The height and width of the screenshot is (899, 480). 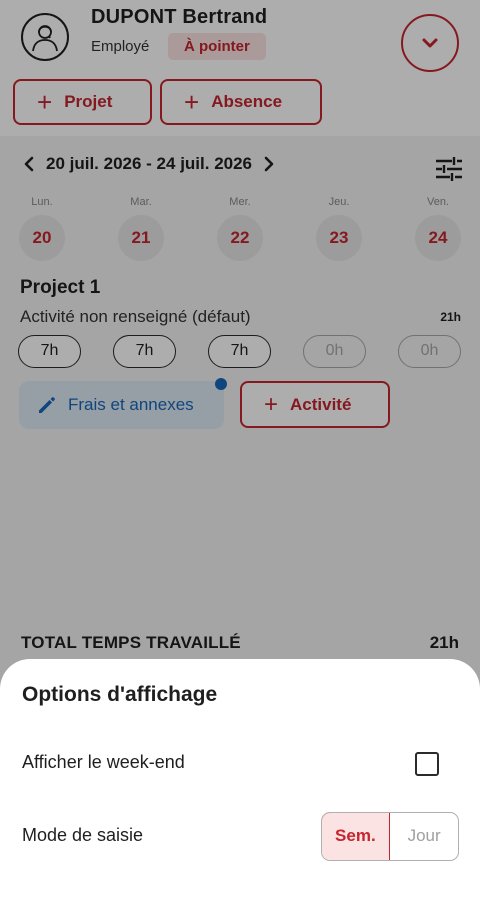 I want to click on mode-day-option: Jour, so click(x=424, y=836).